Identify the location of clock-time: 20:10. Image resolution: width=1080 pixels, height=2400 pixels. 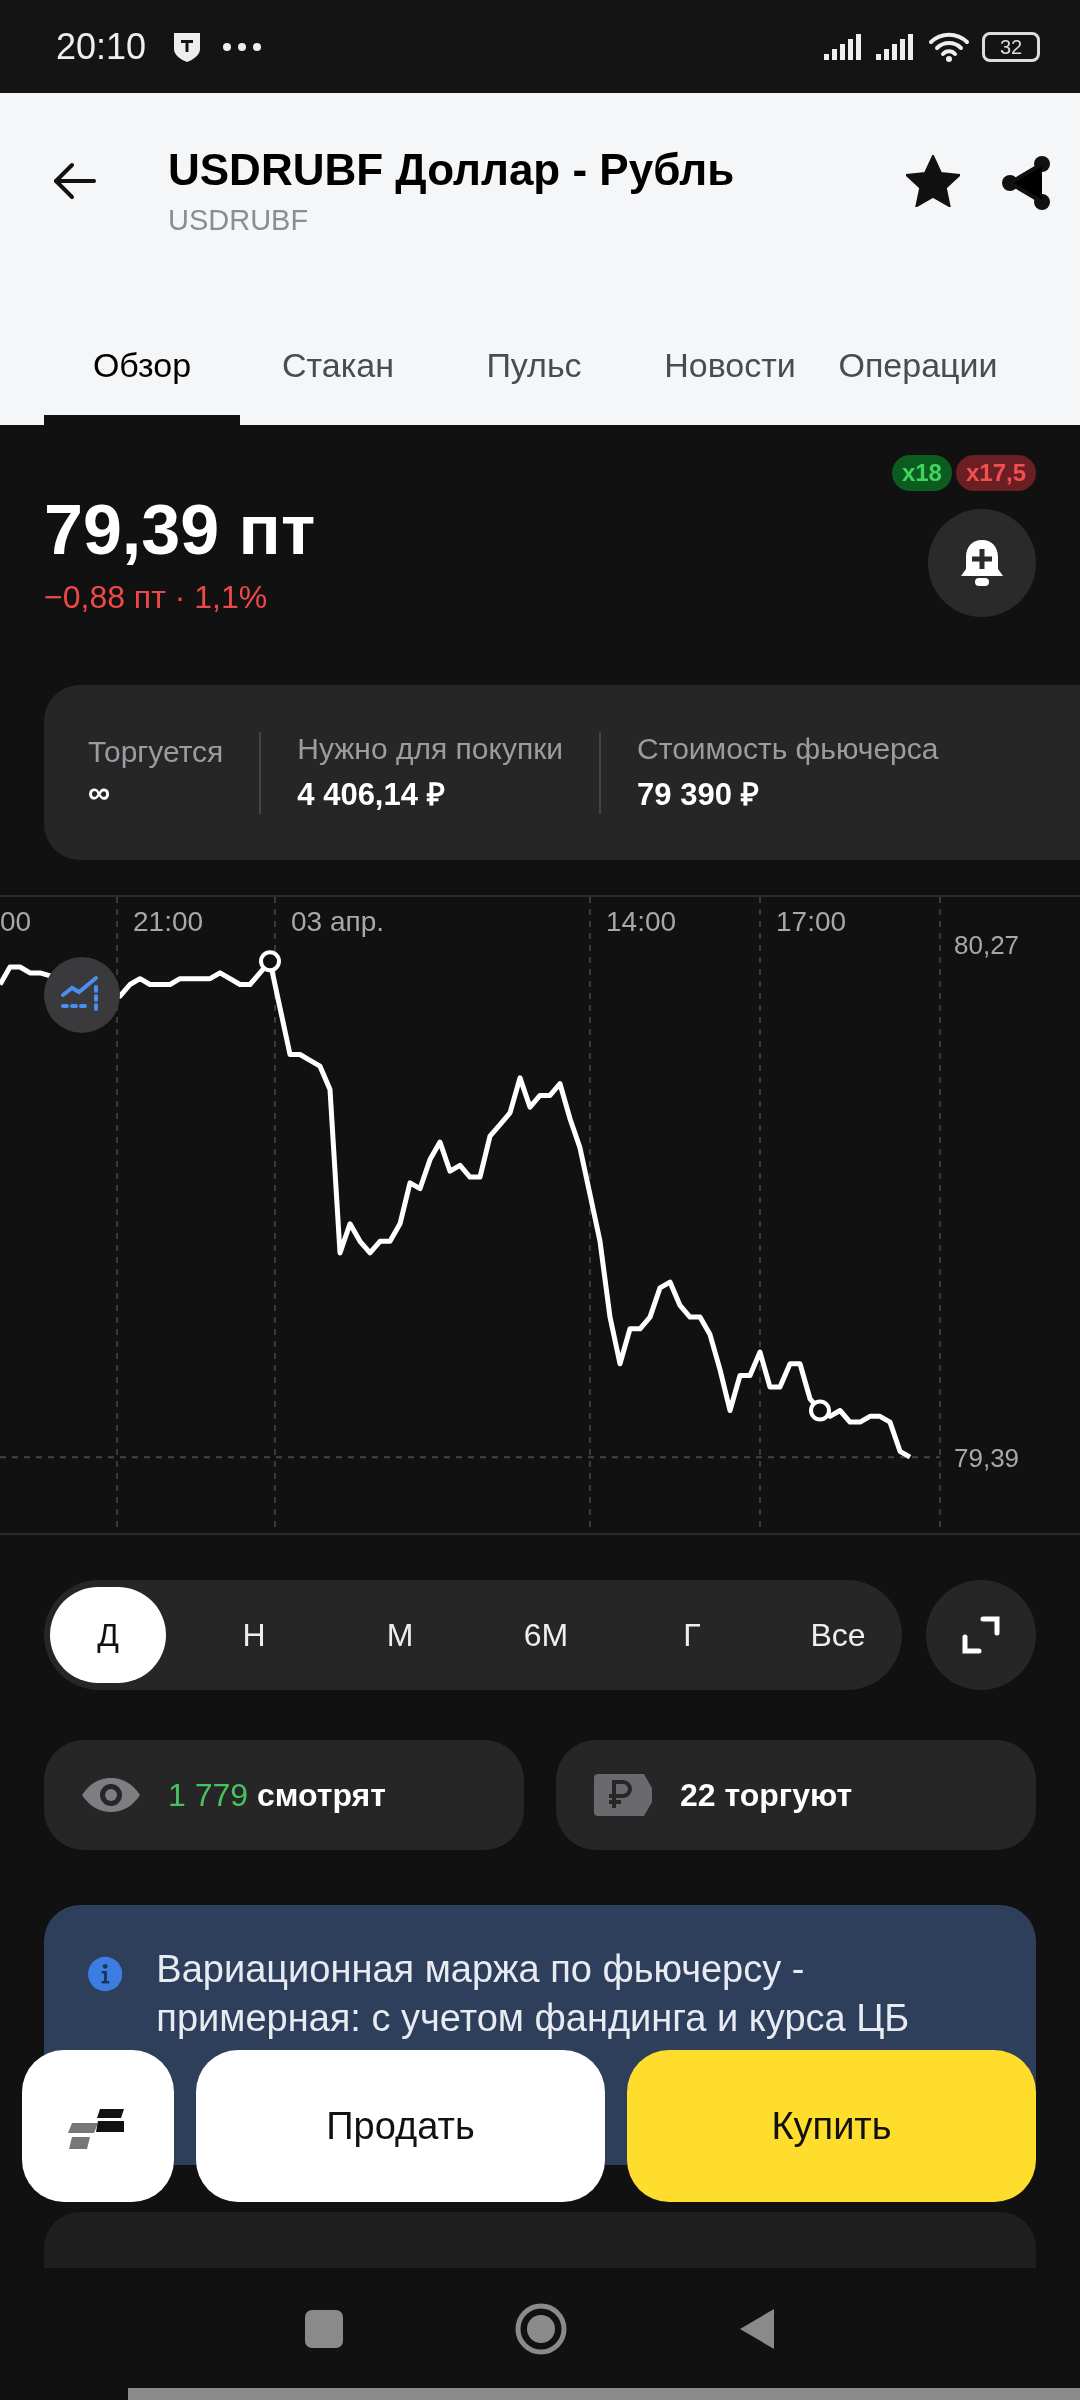
(101, 46).